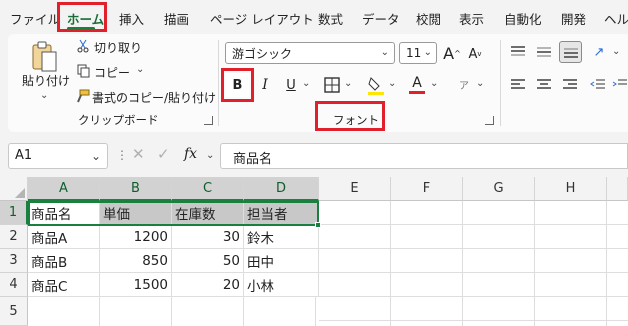 This screenshot has width=628, height=326. I want to click on row-header-5: 5, so click(14, 311).